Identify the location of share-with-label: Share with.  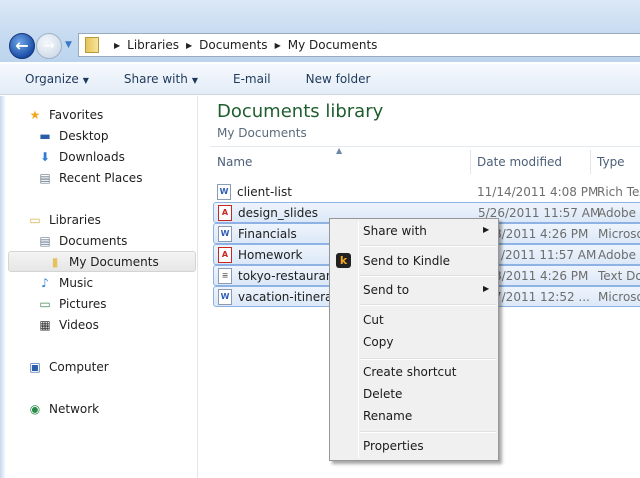
(155, 79).